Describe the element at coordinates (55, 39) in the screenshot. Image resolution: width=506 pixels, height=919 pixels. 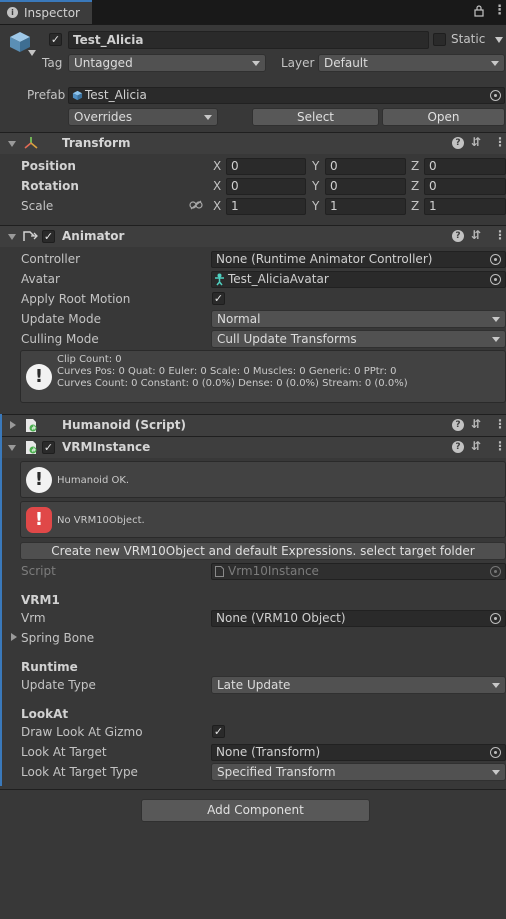
I see `active-checkbox: ✓` at that location.